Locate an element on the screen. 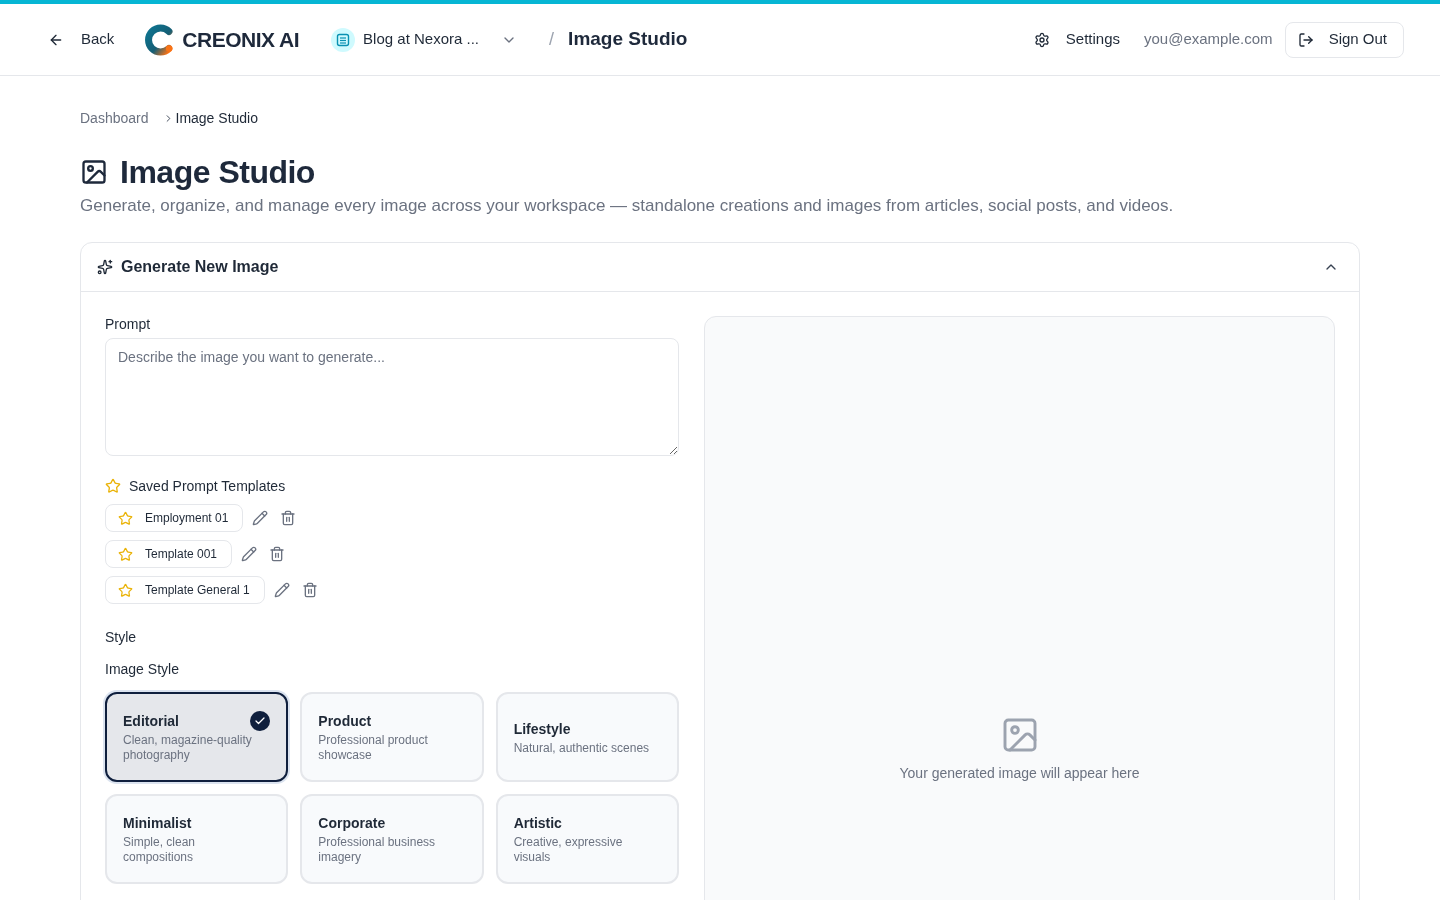 The image size is (1440, 900). template-chip: Template 001 is located at coordinates (169, 554).